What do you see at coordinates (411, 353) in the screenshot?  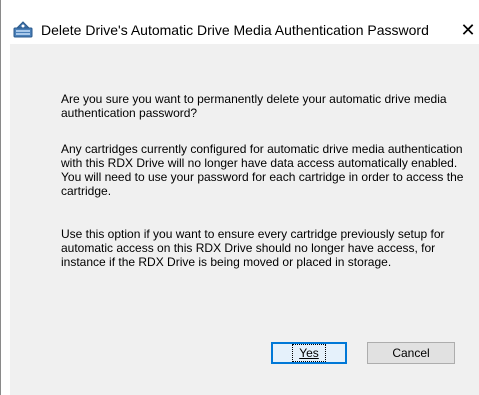 I see `cancel-button: Cancel` at bounding box center [411, 353].